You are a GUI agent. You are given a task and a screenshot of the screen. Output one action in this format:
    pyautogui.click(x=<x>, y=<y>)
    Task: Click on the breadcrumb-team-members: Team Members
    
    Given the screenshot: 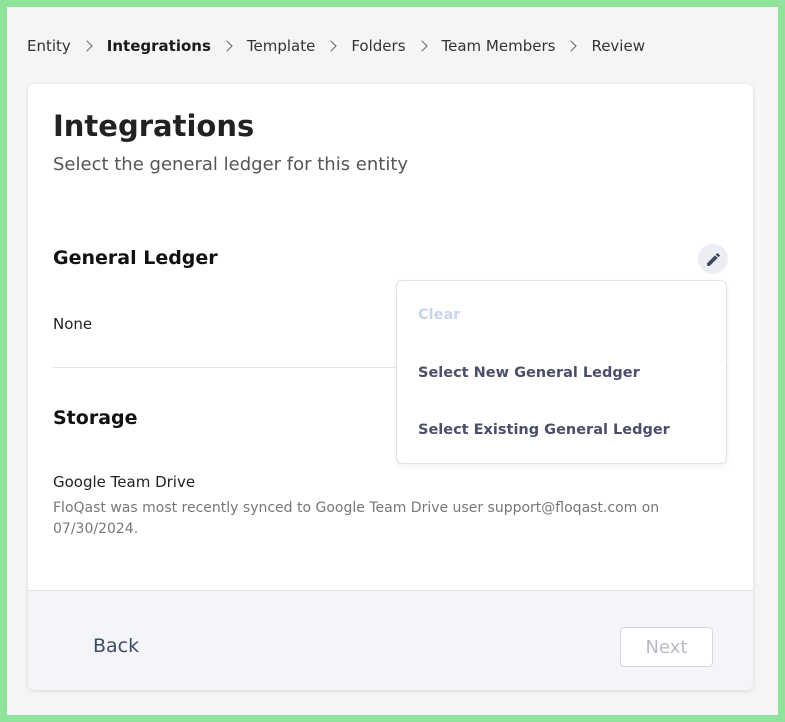 What is the action you would take?
    pyautogui.click(x=499, y=46)
    